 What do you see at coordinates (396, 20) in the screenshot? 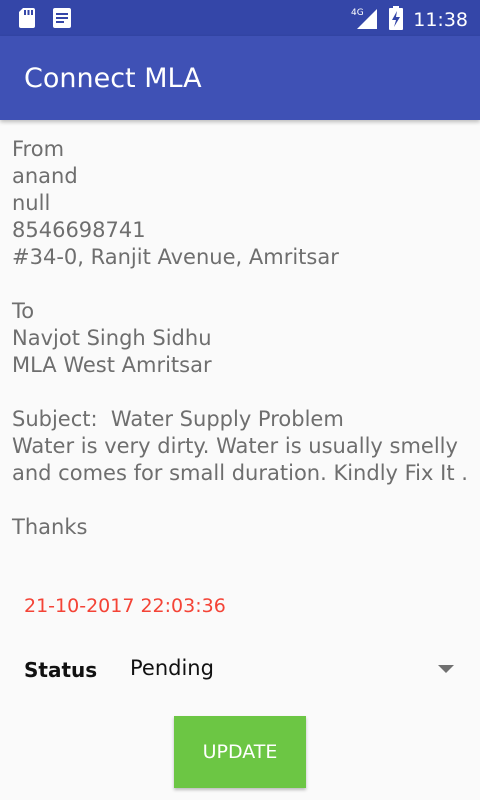
I see `battery-icon` at bounding box center [396, 20].